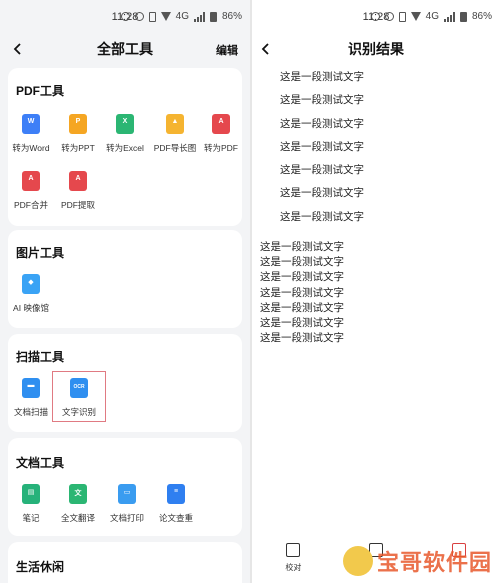  What do you see at coordinates (125, 279) in the screenshot?
I see `image-tools-card: 图片工具 ◆ AI 映像馆` at bounding box center [125, 279].